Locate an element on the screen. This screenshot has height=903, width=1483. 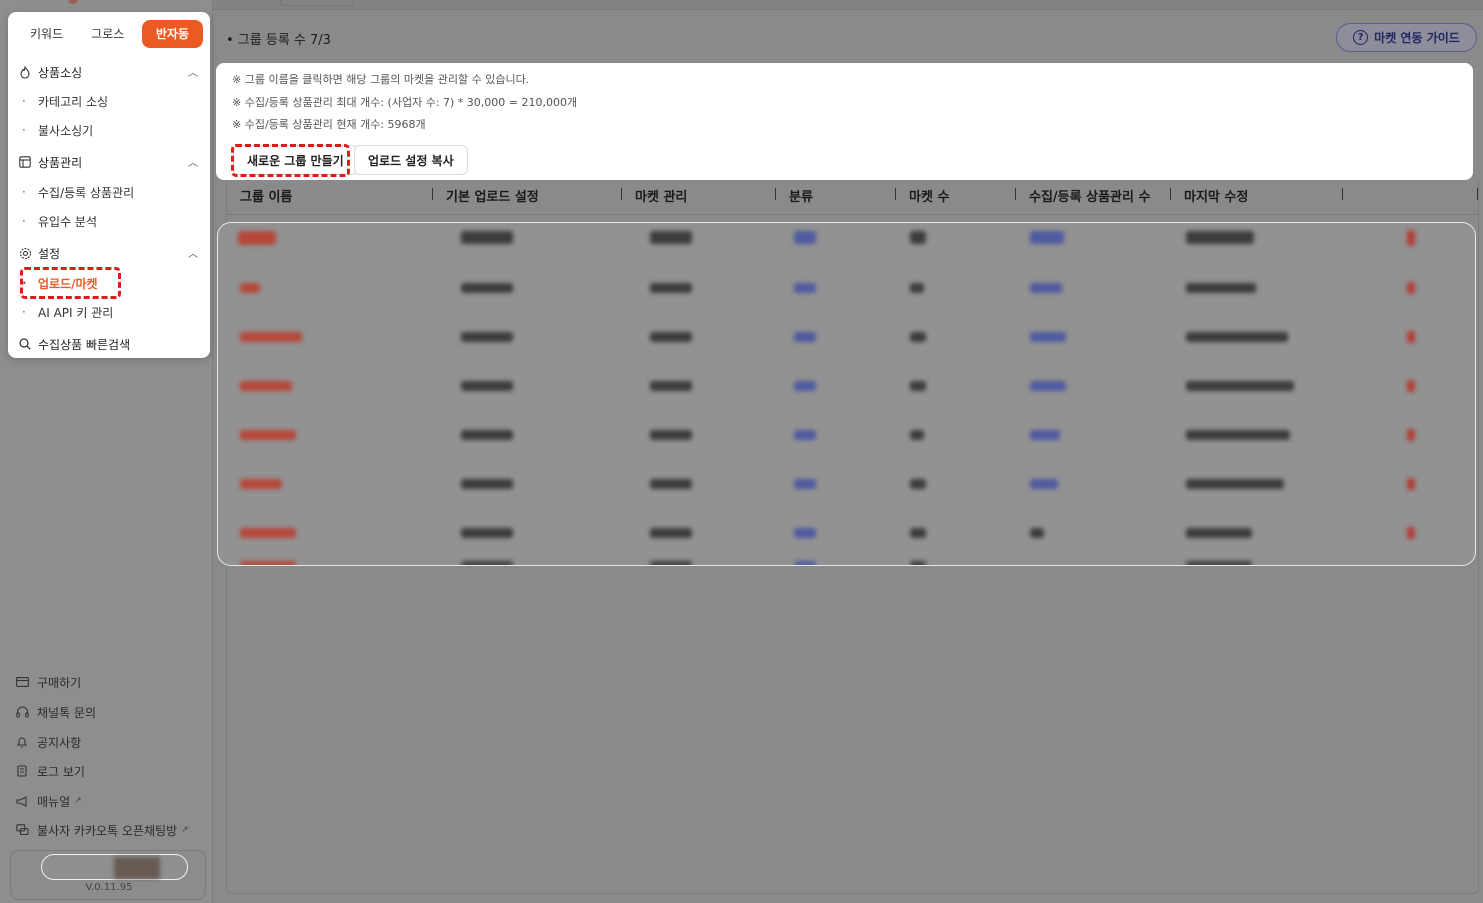
copy-upload-settings-button: 업로드 설정 복사 is located at coordinates (411, 160).